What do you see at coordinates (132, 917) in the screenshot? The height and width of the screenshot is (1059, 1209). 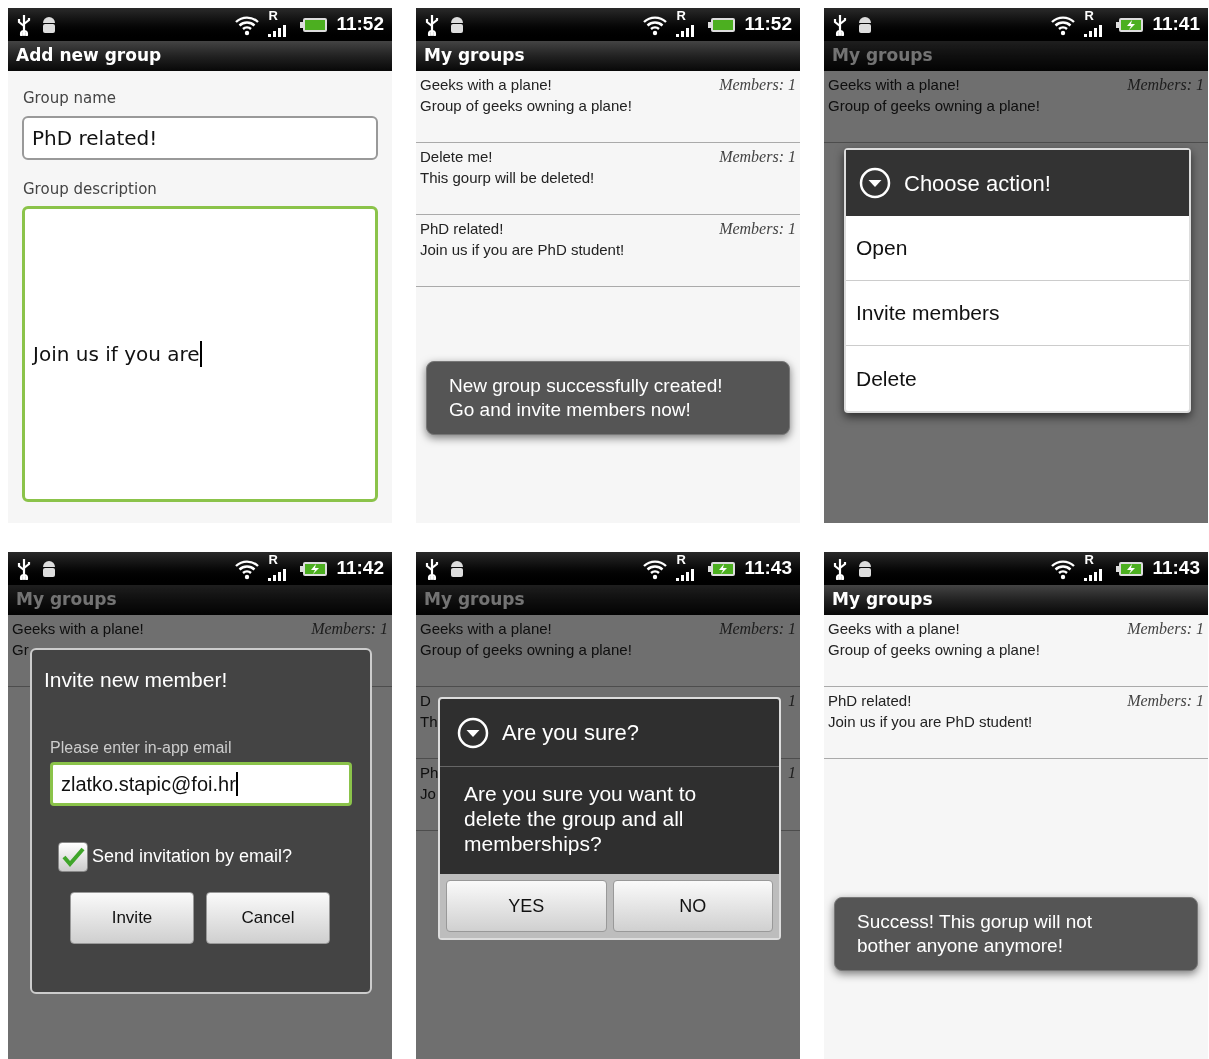 I see `dialog-button: Invite` at bounding box center [132, 917].